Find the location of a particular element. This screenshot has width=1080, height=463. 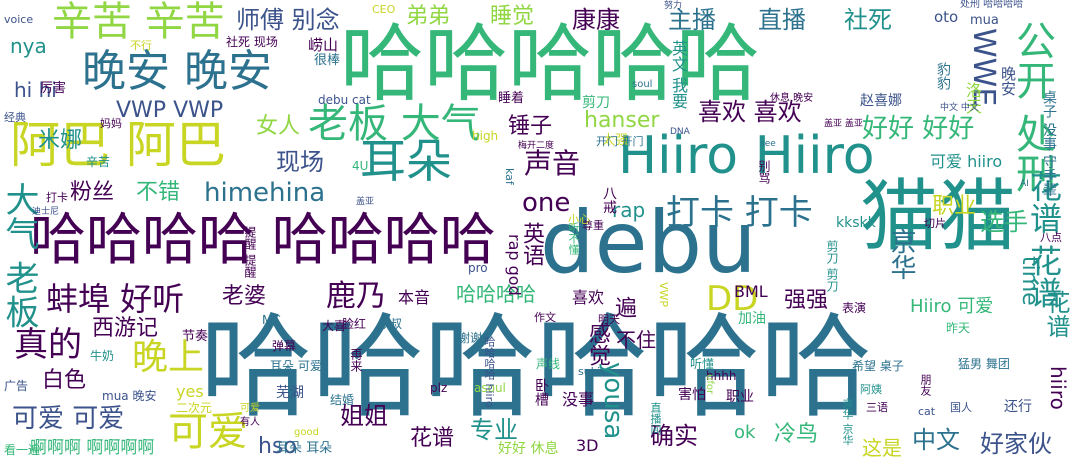

word: 强强 is located at coordinates (806, 300).